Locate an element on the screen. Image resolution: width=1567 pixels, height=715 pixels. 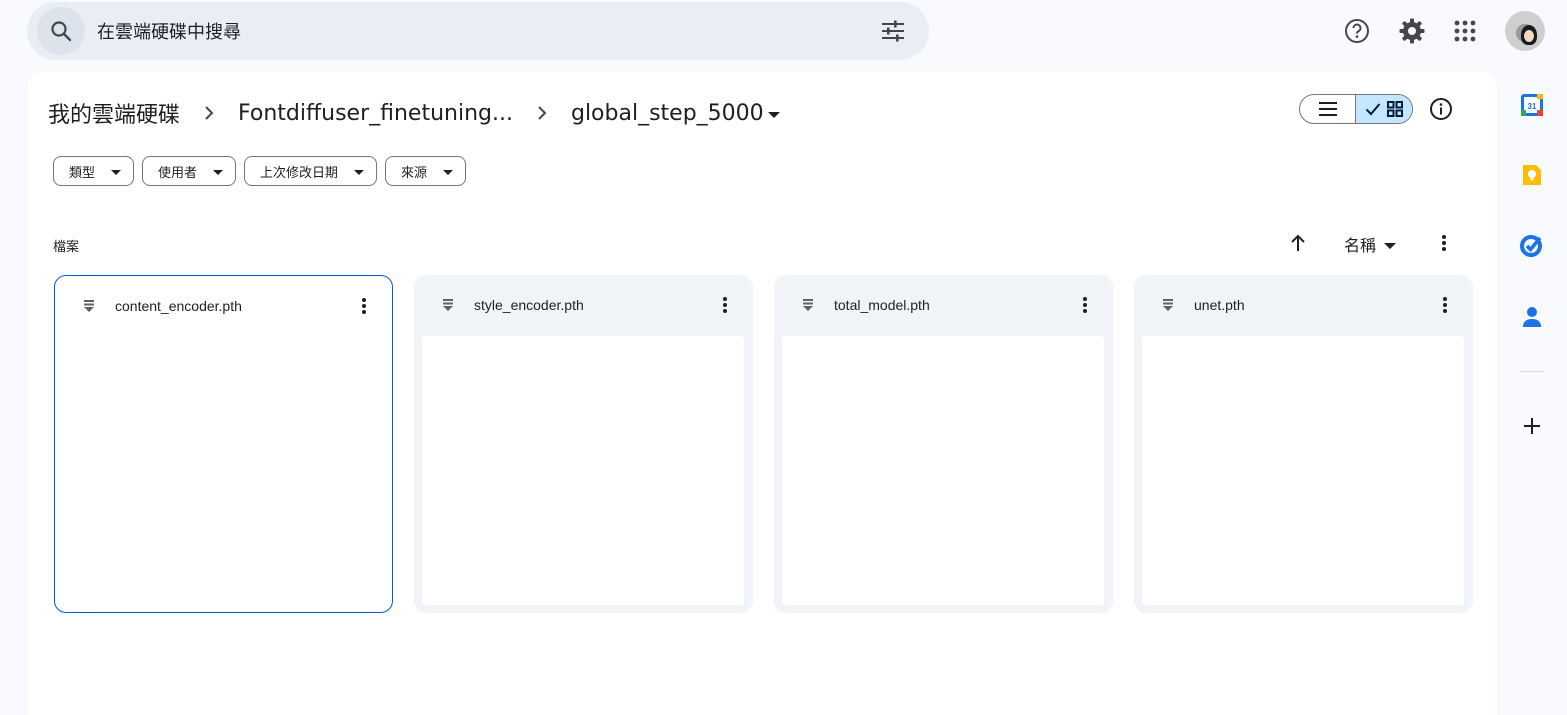
sort-direction-button is located at coordinates (1298, 243).